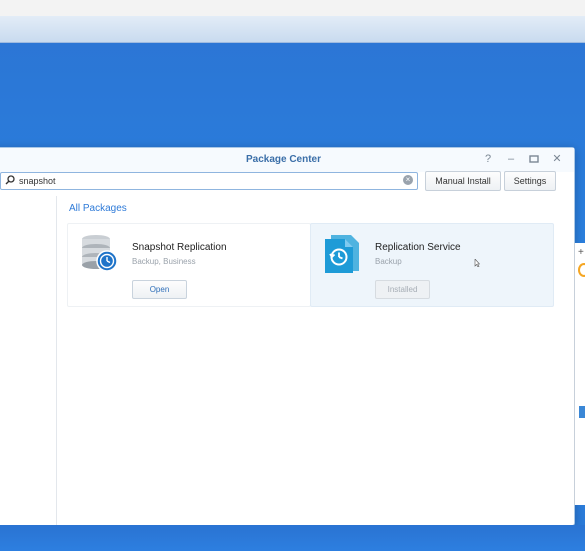 The image size is (585, 551). What do you see at coordinates (463, 181) in the screenshot?
I see `manual-install-button: Manual Install` at bounding box center [463, 181].